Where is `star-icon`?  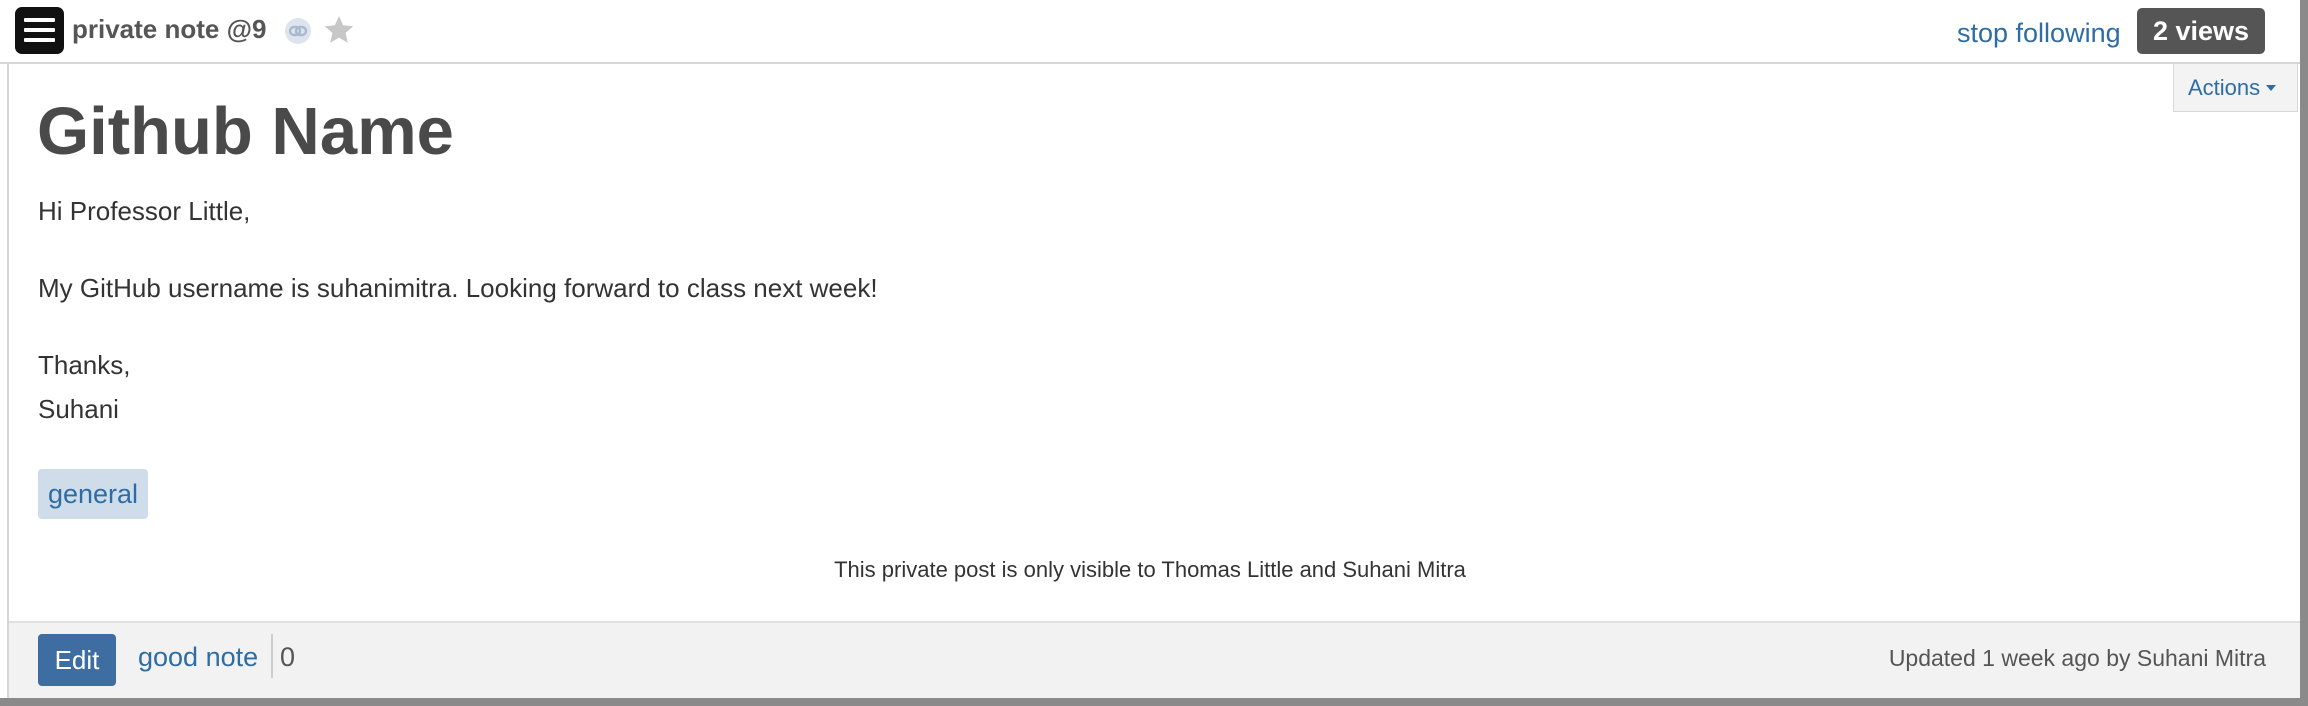
star-icon is located at coordinates (339, 30).